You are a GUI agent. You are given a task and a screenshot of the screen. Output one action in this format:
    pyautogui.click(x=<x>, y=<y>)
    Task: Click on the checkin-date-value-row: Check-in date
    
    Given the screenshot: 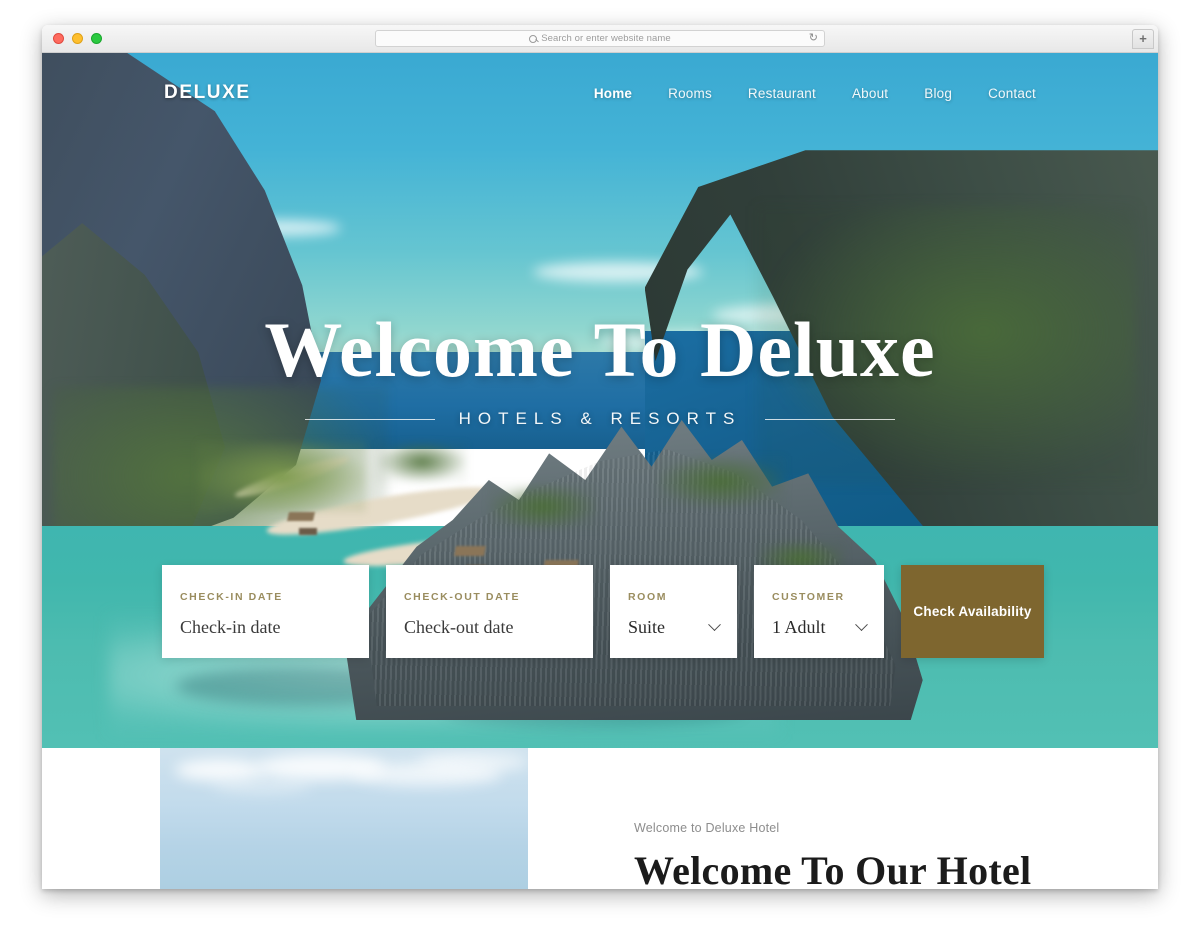 What is the action you would take?
    pyautogui.click(x=265, y=627)
    